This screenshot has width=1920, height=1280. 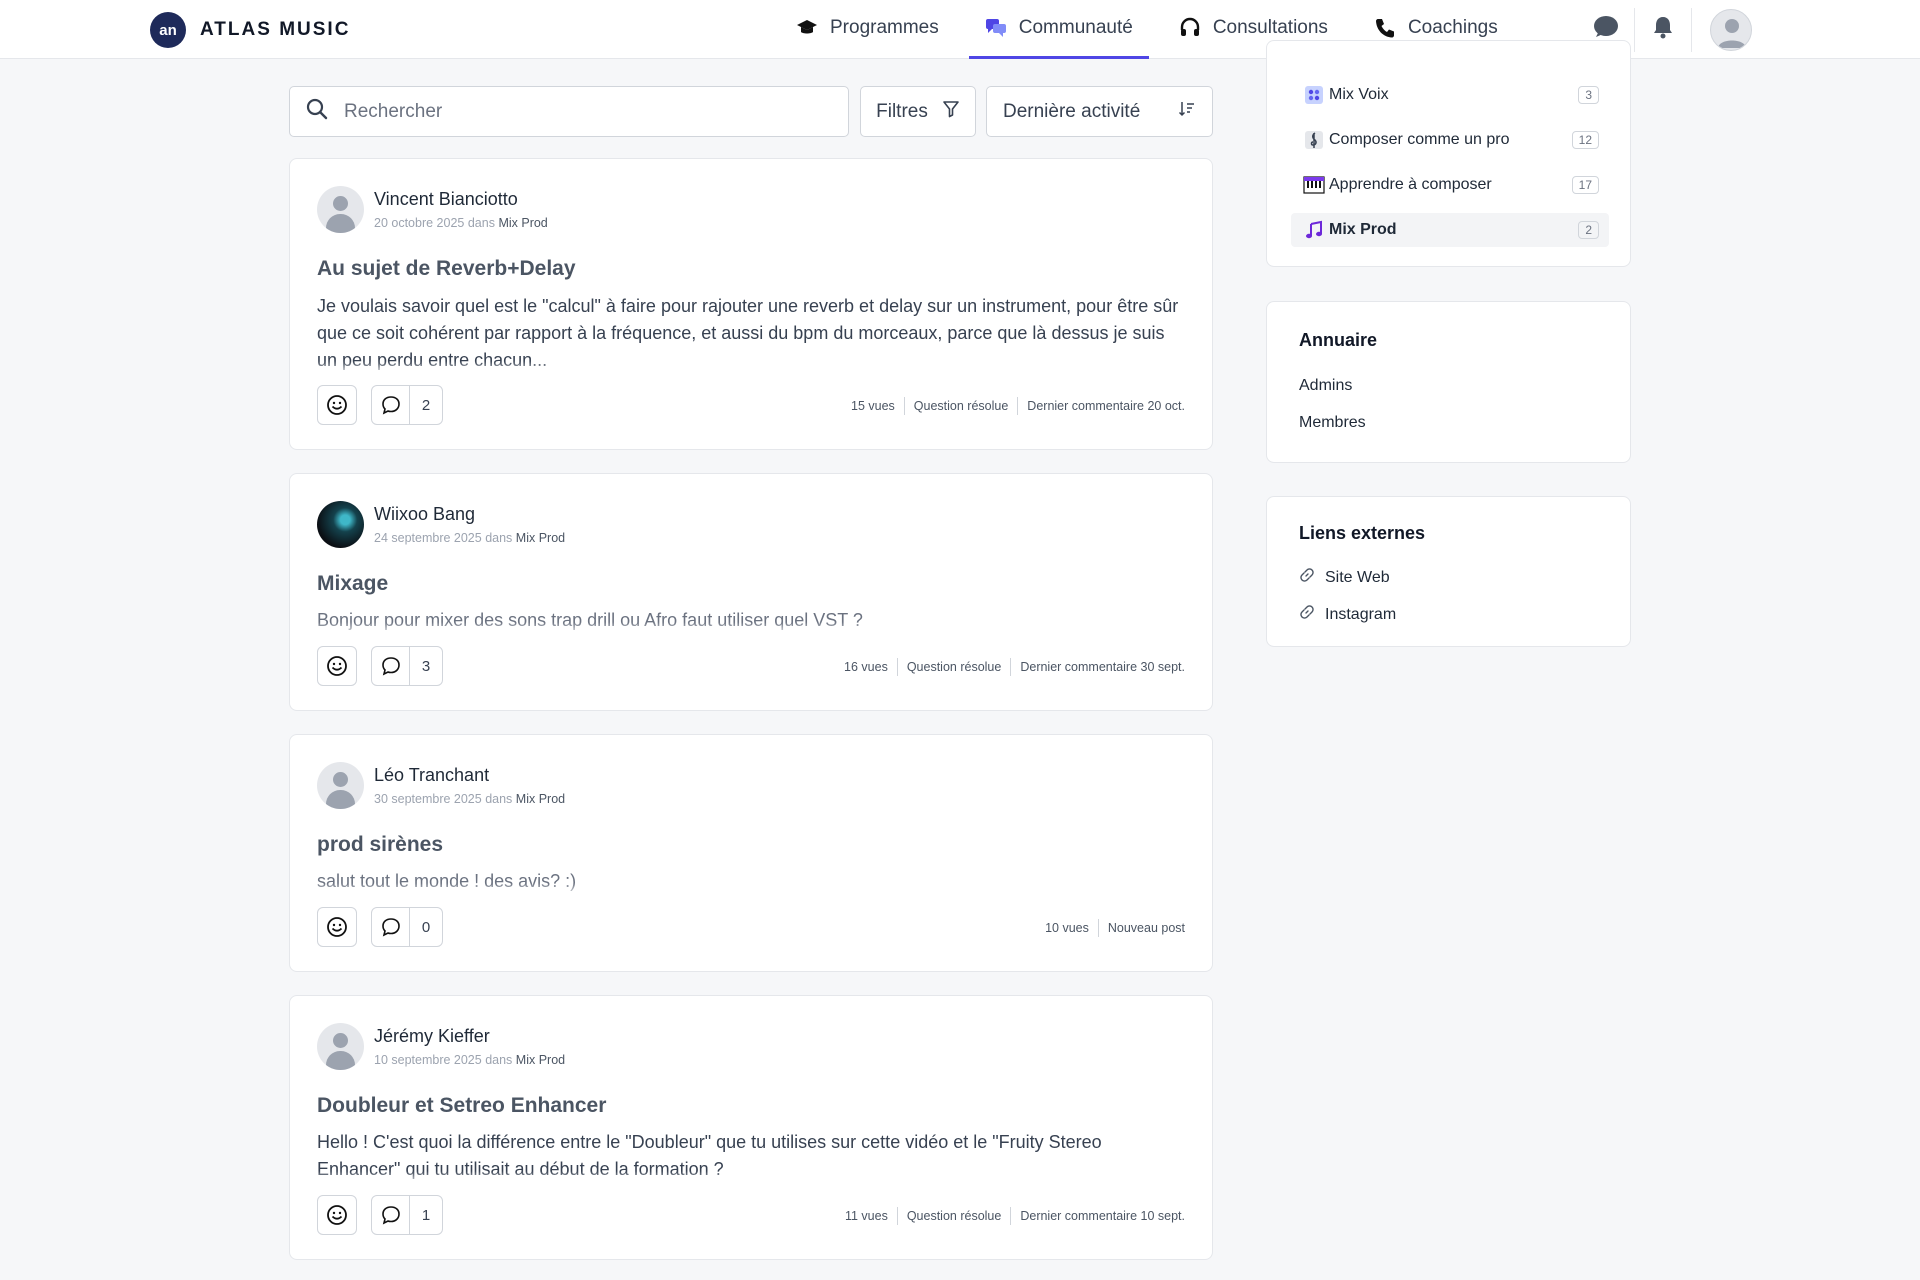 I want to click on comments-button: 3, so click(x=407, y=666).